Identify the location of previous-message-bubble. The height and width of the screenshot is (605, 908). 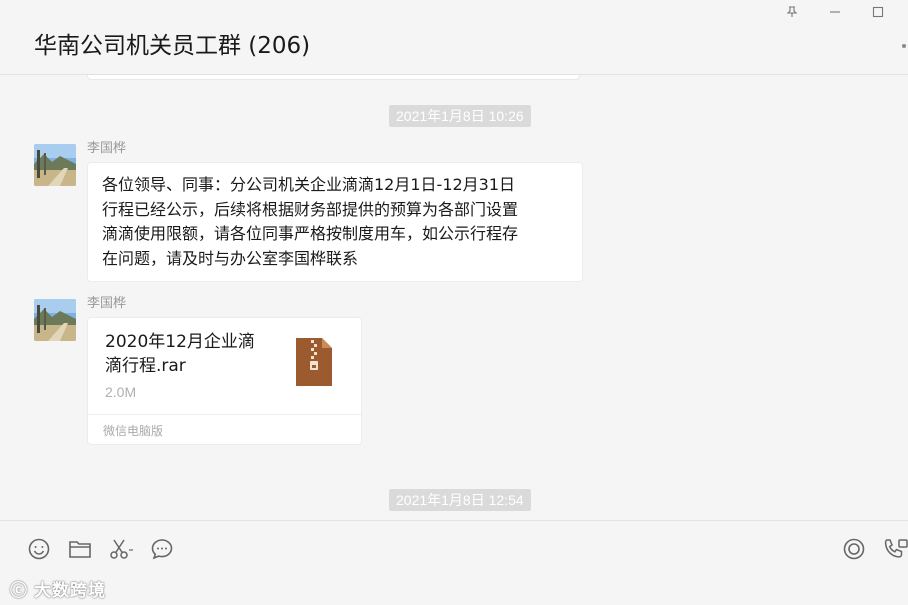
(333, 77).